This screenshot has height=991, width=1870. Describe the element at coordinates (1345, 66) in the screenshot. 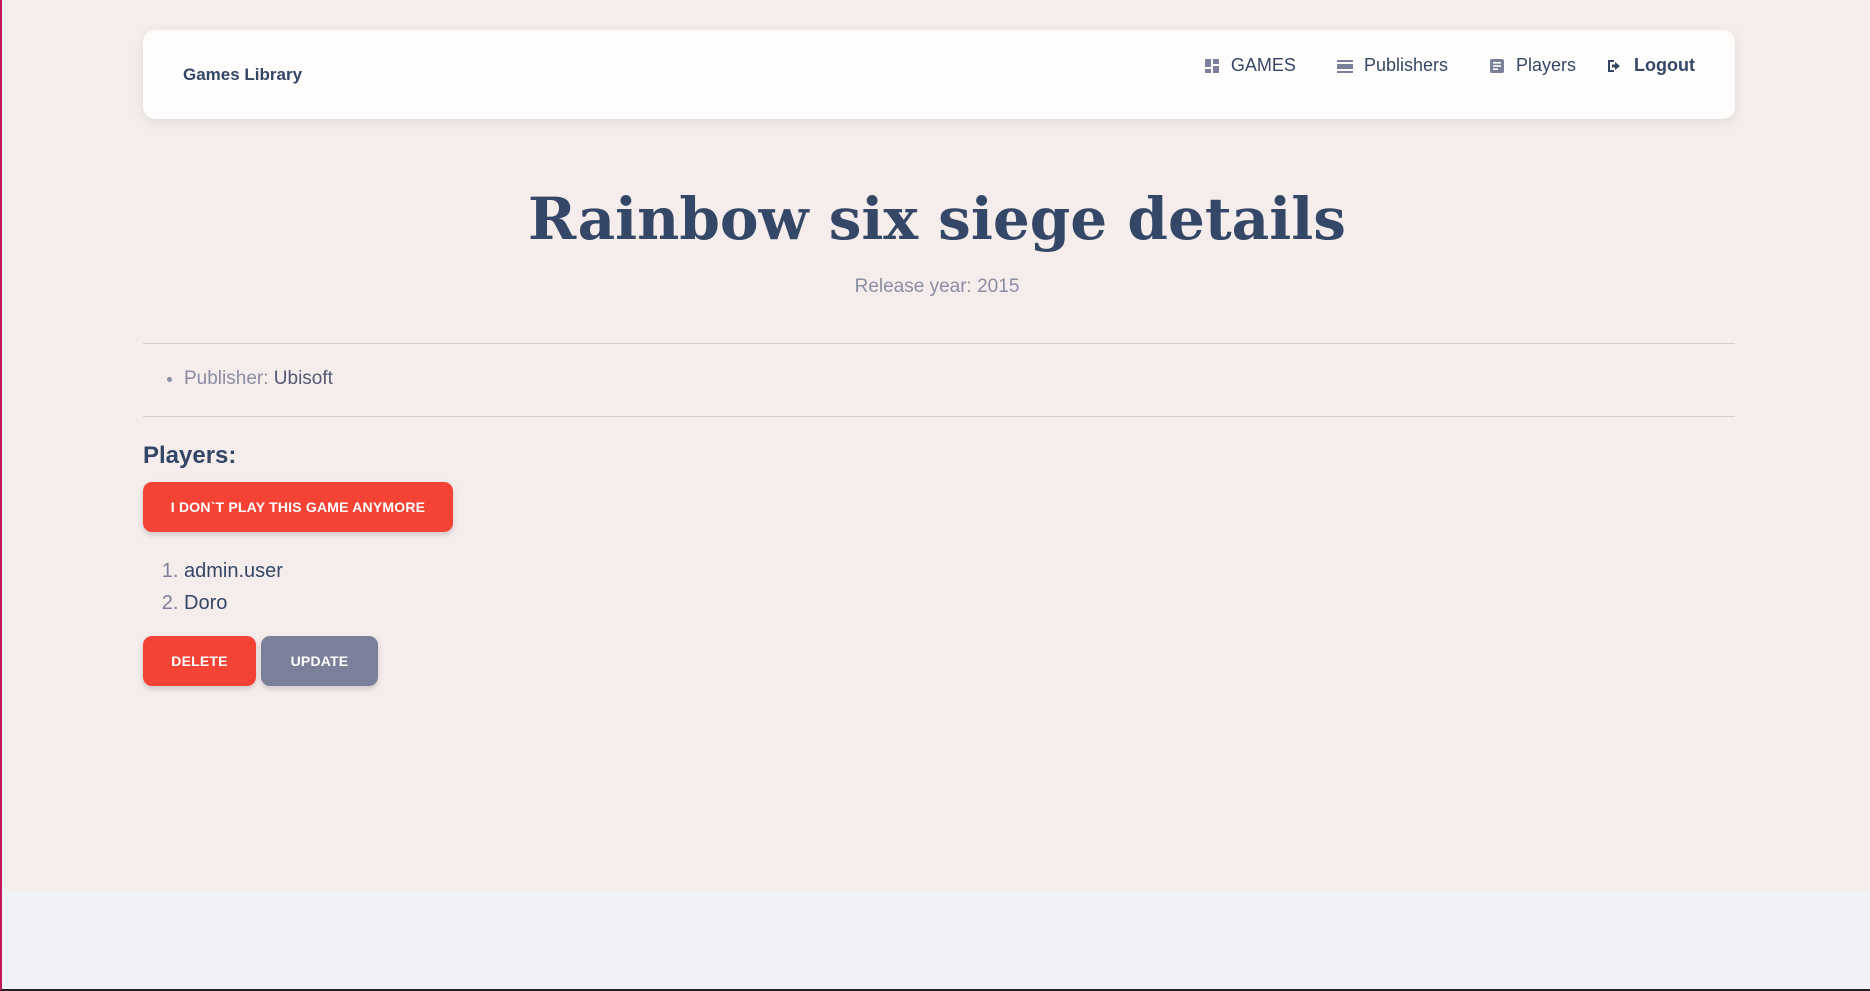

I see `view-list-icon` at that location.